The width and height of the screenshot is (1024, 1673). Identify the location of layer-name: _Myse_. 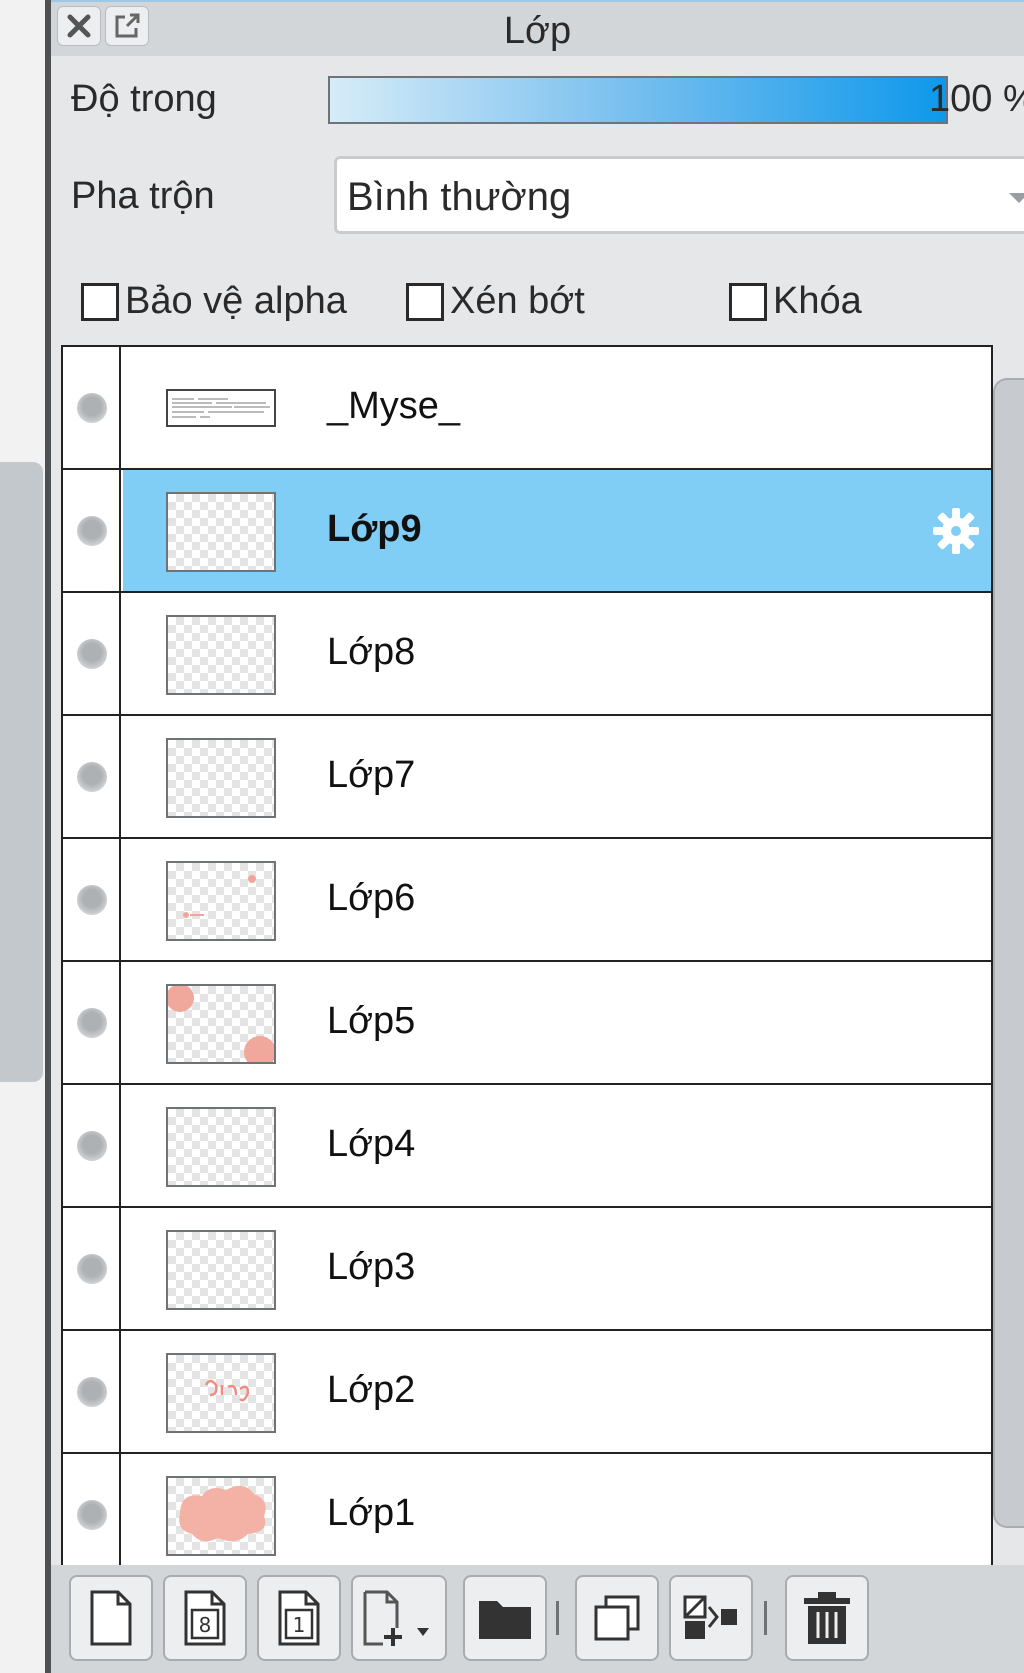
(394, 406).